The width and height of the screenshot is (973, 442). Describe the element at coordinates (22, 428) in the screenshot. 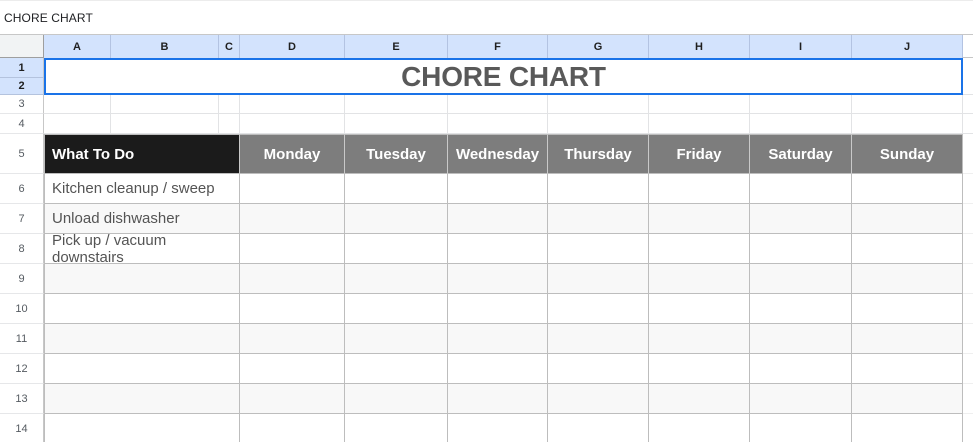

I see `row-header-14: 14` at that location.